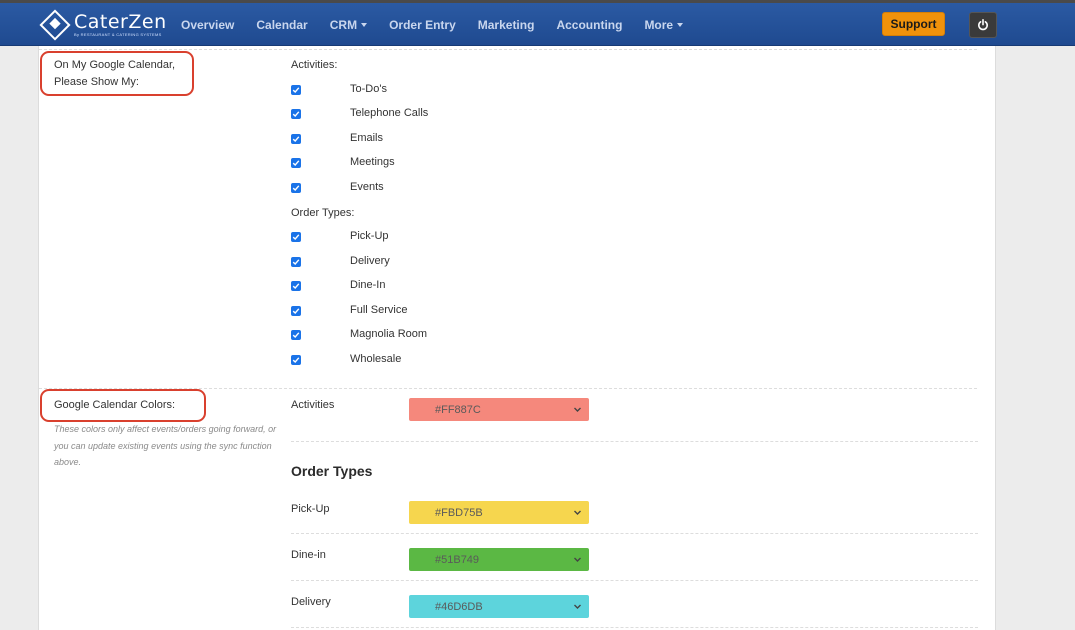 The image size is (1075, 630). What do you see at coordinates (367, 138) in the screenshot?
I see `checkbox-label: Emails` at bounding box center [367, 138].